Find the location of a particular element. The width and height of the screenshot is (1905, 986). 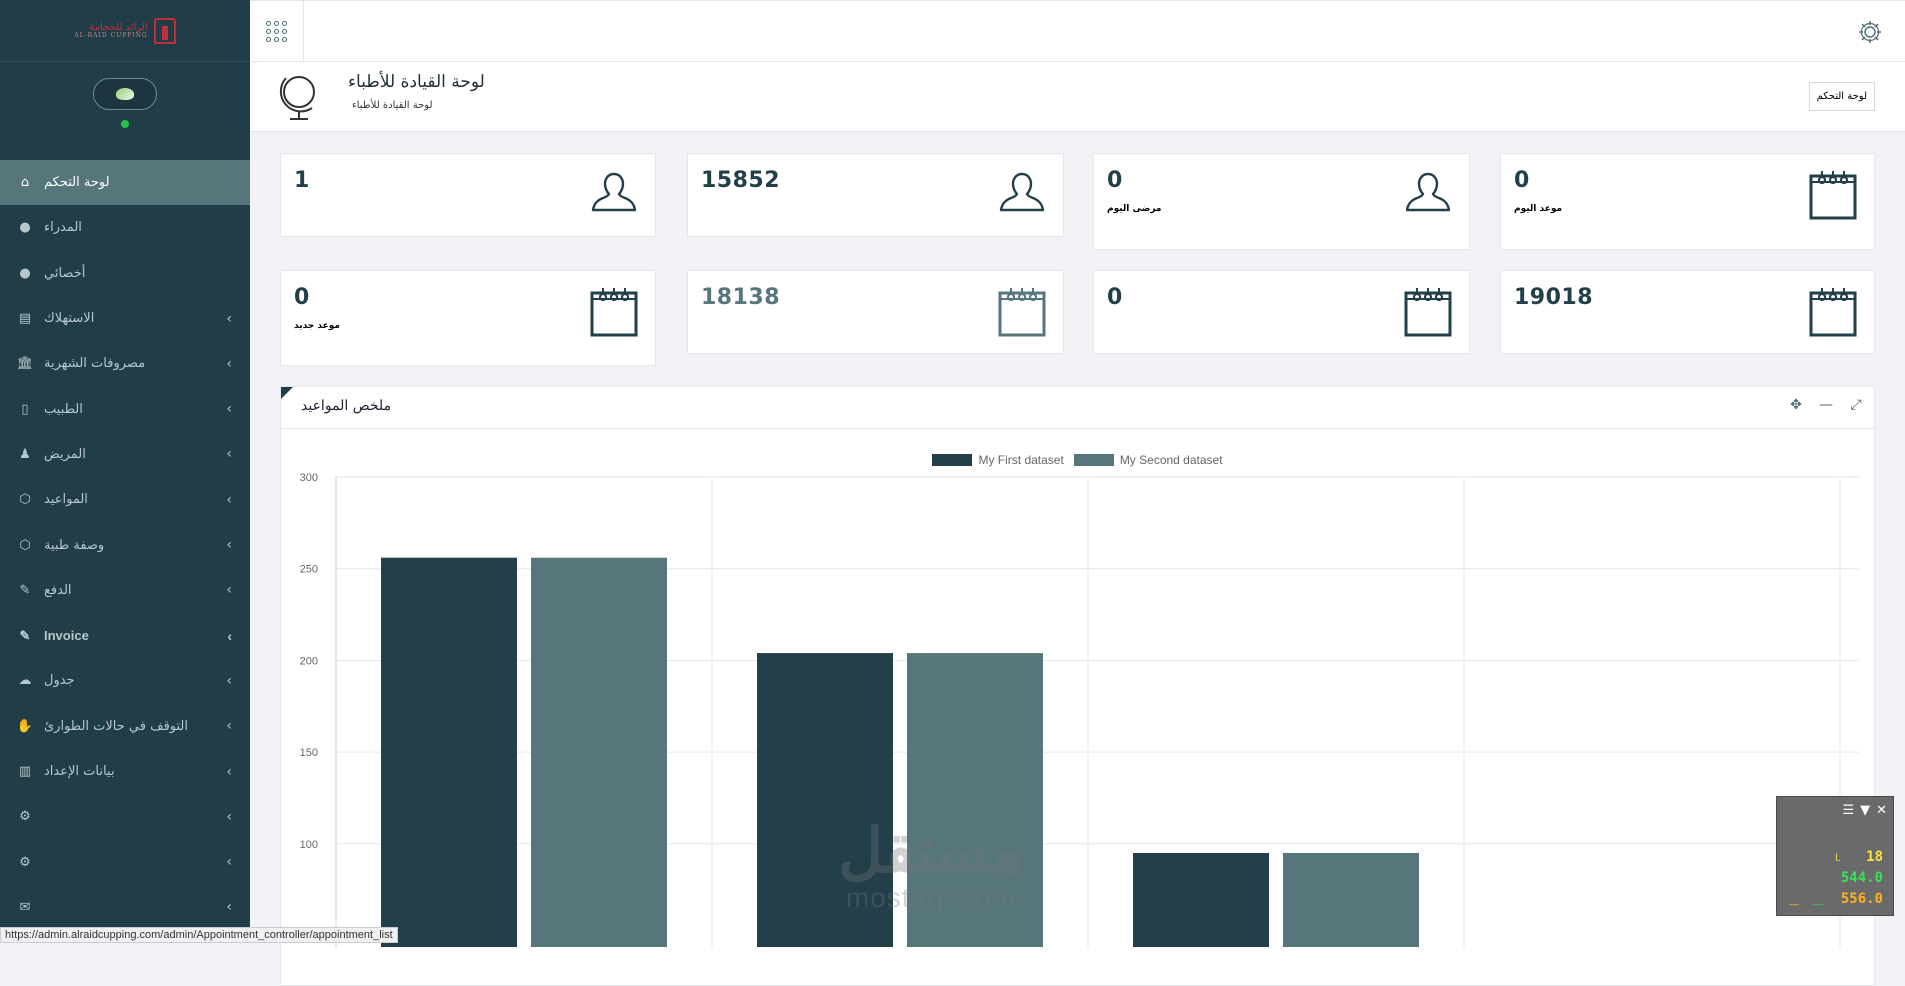

stat-card: 1 is located at coordinates (468, 195).